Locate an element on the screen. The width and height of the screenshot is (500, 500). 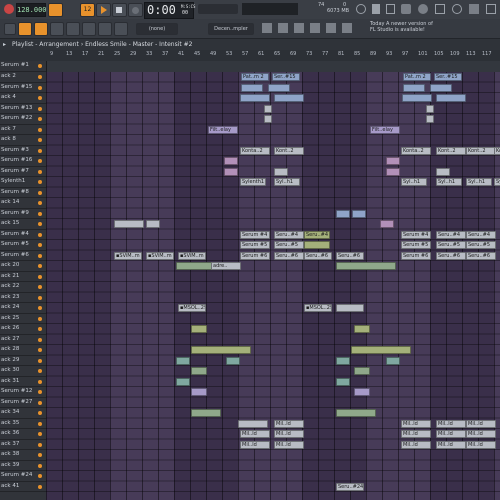
pattern-selector: (none) is located at coordinates (157, 29).